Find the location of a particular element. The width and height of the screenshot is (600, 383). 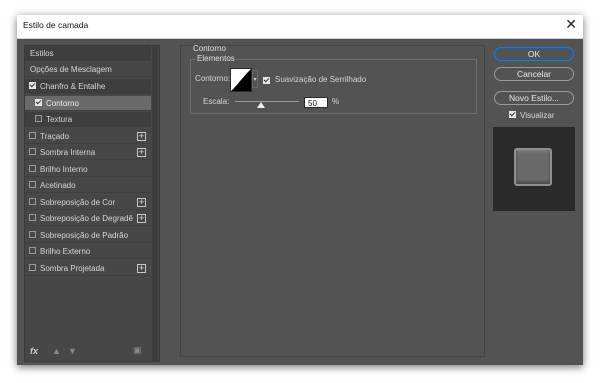

move-up-icon: ▲ is located at coordinates (56, 351).